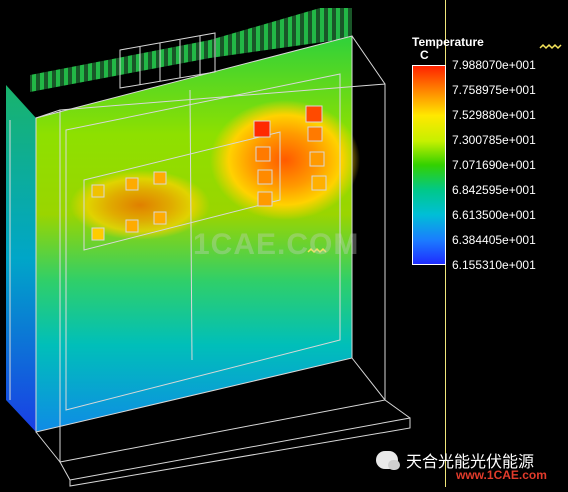  Describe the element at coordinates (494, 190) in the screenshot. I see `legend-value-label: 6.842595e+001` at that location.